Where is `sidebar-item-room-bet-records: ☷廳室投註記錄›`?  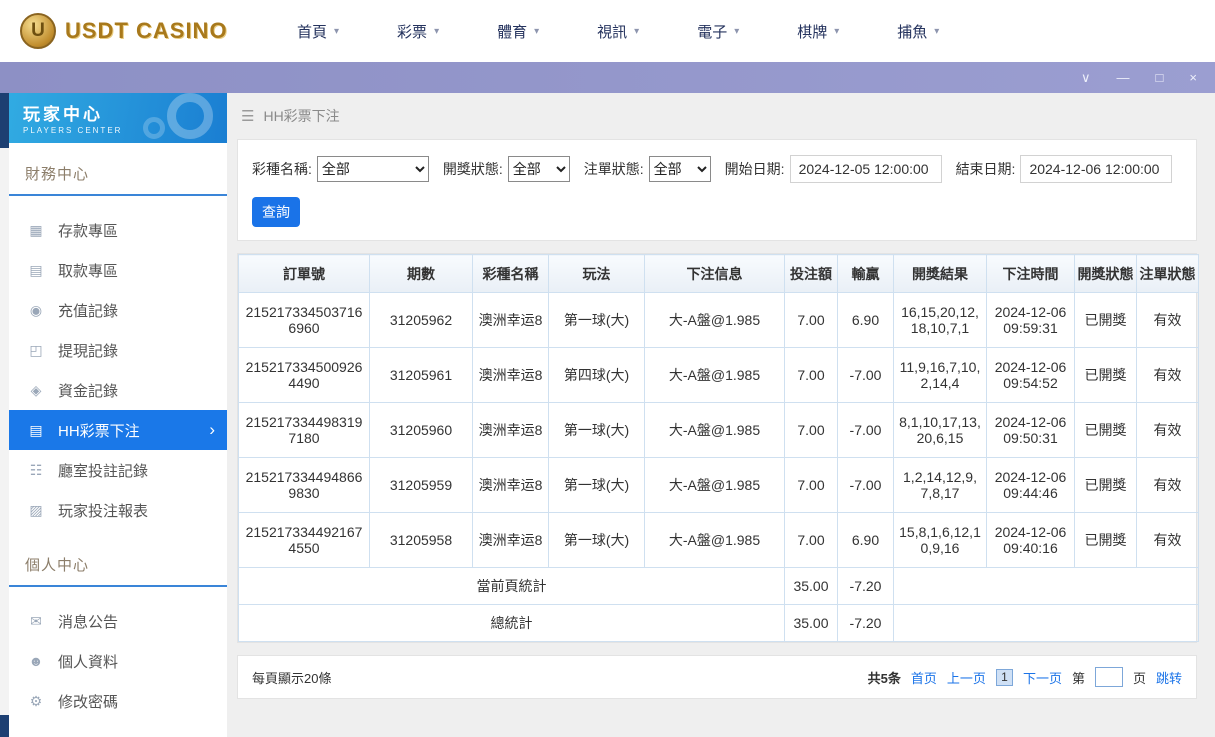
sidebar-item-room-bet-records: ☷廳室投註記錄› is located at coordinates (118, 470).